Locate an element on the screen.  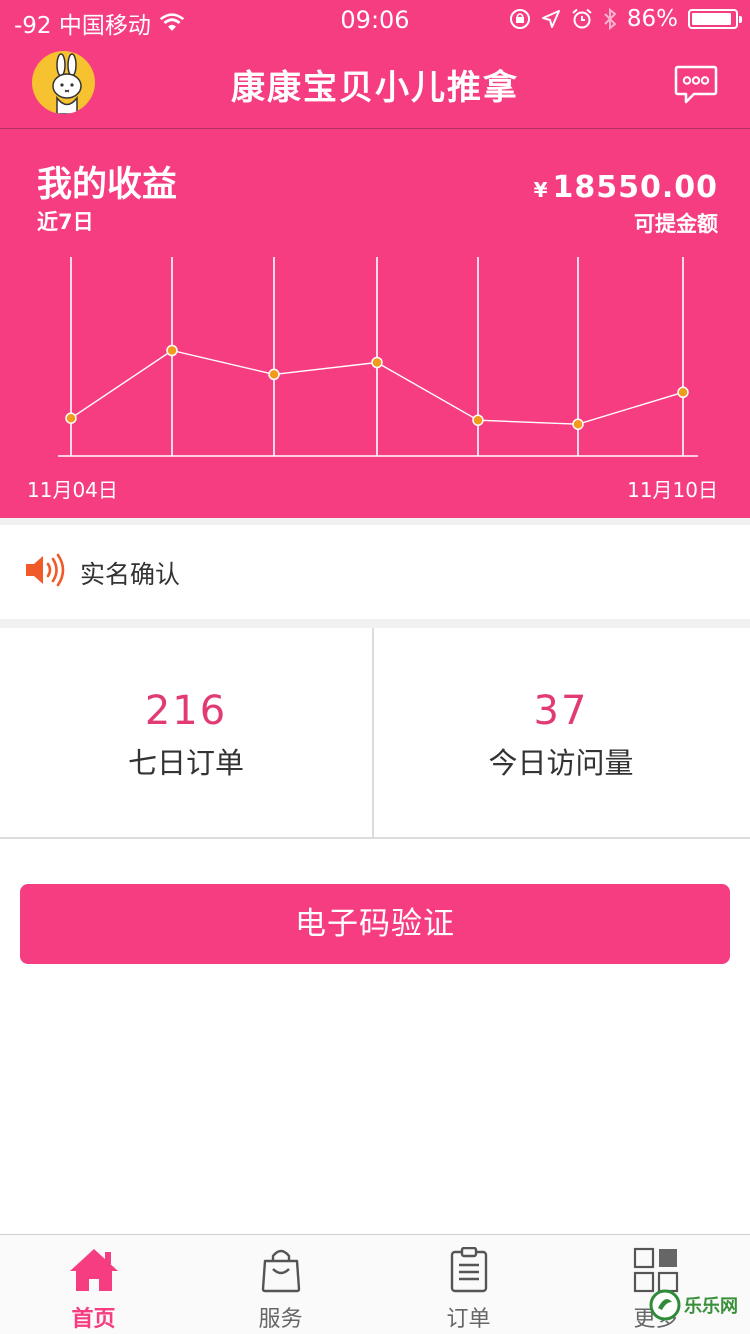
visits-stat: 37 今日访问量 is located at coordinates (561, 732).